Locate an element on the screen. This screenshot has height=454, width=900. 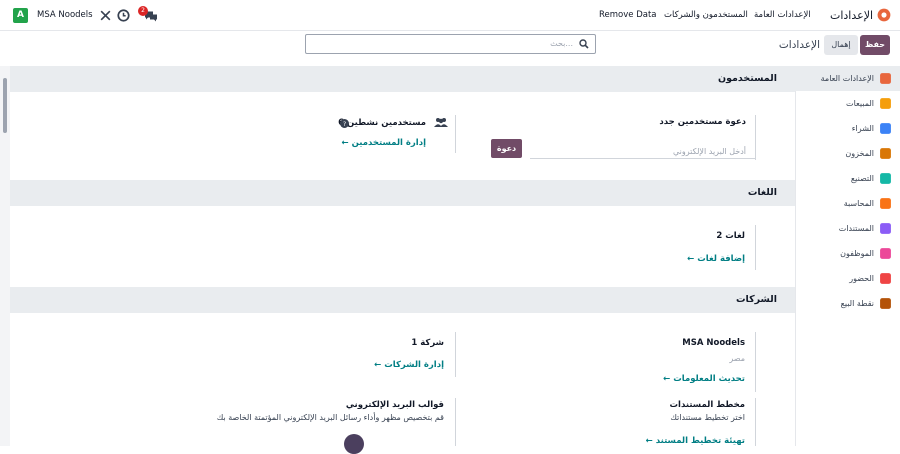
add-languages-link: ← إضافة لغات is located at coordinates (716, 259).